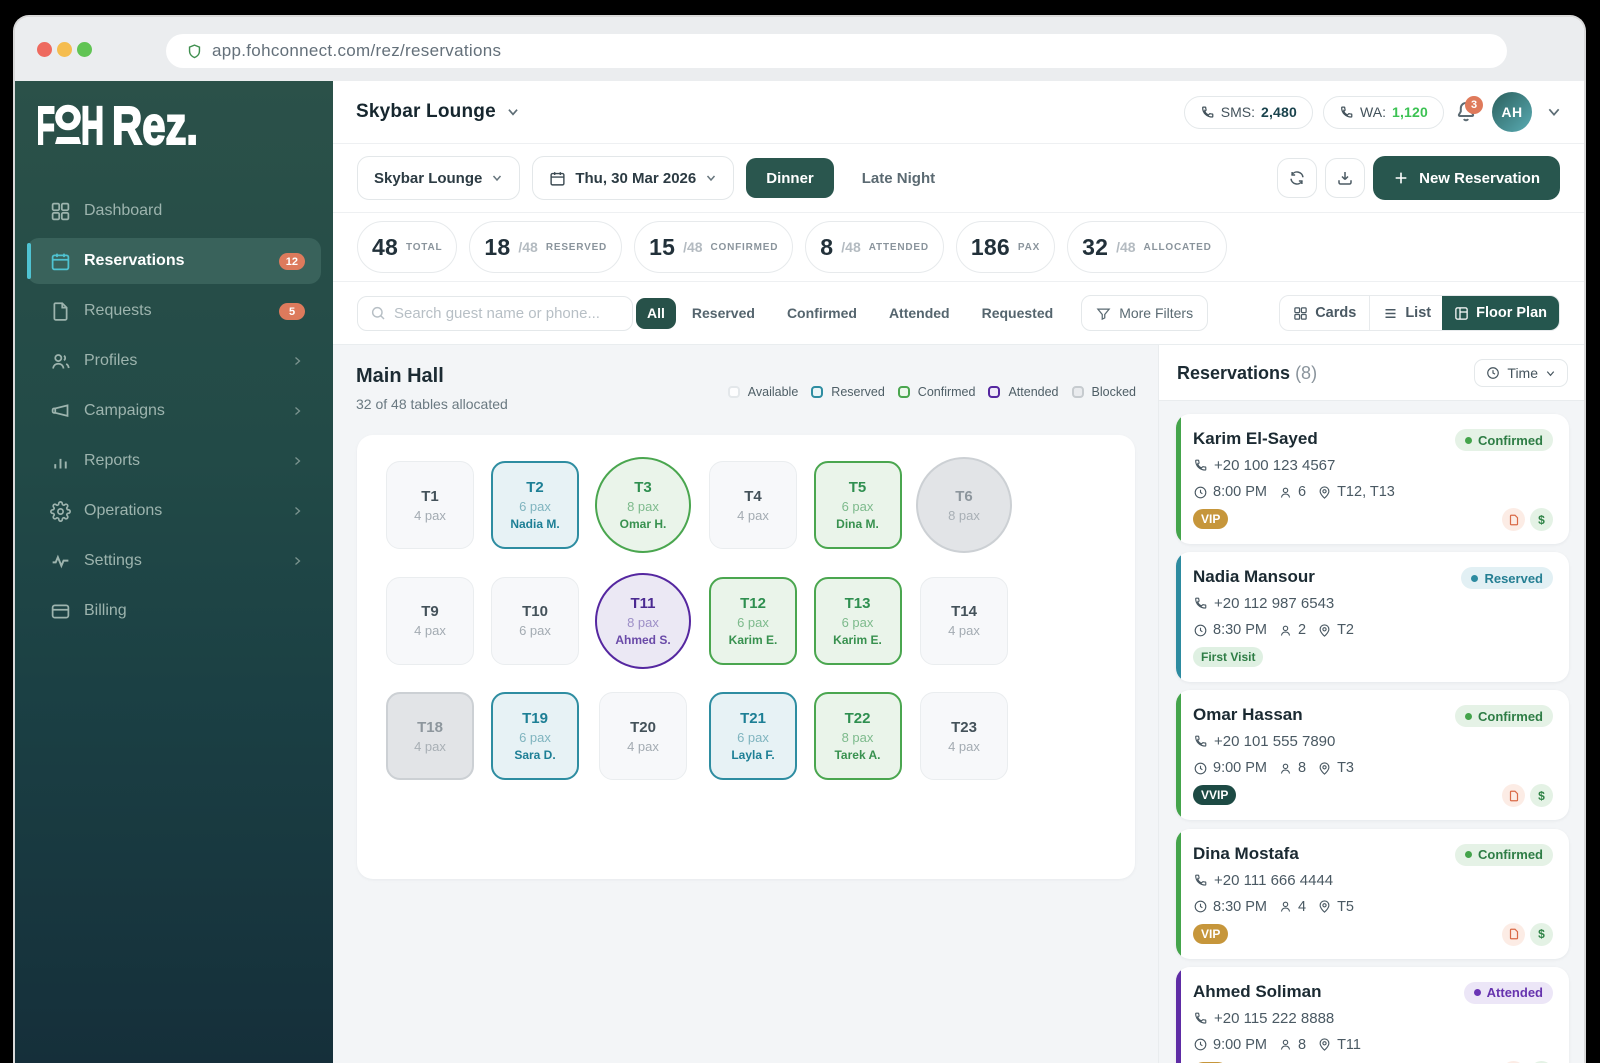  Describe the element at coordinates (46, 127) in the screenshot. I see `svg-text: F` at that location.